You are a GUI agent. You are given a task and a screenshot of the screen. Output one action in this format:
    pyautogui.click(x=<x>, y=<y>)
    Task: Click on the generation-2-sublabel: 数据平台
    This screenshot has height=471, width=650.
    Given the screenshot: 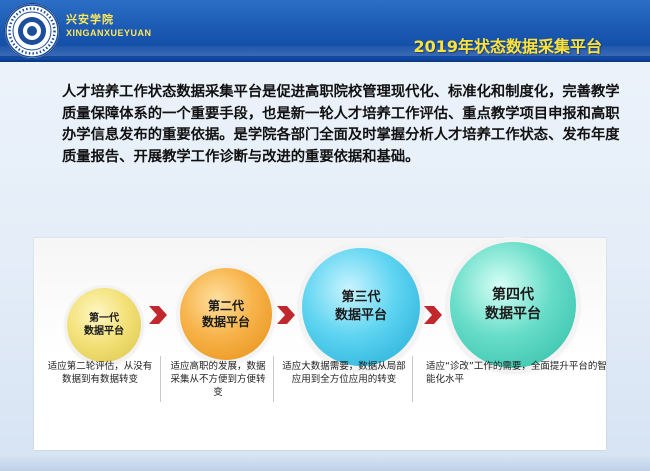 What is the action you would take?
    pyautogui.click(x=225, y=322)
    